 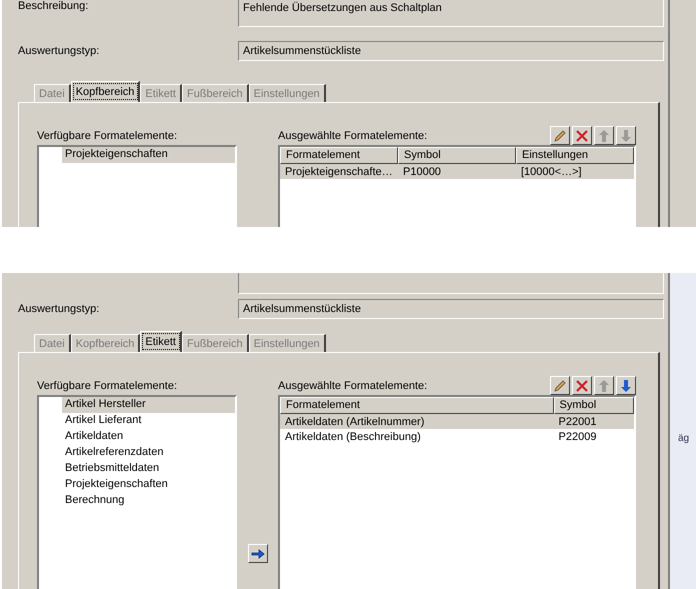 What do you see at coordinates (148, 421) in the screenshot?
I see `list-item: Artikel Lieferant` at bounding box center [148, 421].